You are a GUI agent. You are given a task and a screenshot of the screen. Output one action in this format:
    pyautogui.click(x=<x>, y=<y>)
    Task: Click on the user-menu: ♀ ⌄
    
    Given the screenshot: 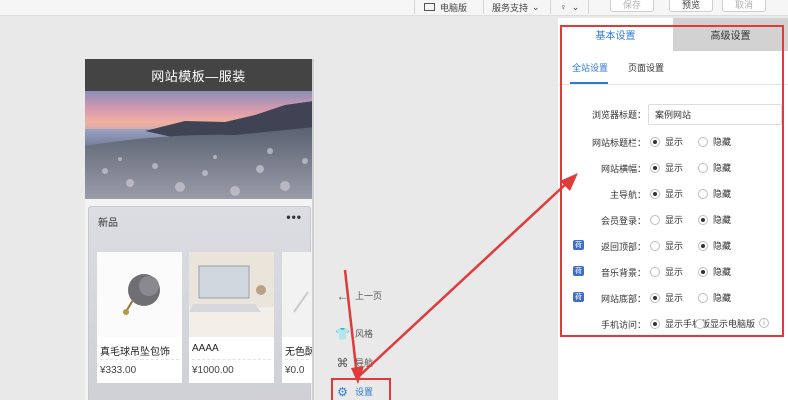 What is the action you would take?
    pyautogui.click(x=569, y=7)
    